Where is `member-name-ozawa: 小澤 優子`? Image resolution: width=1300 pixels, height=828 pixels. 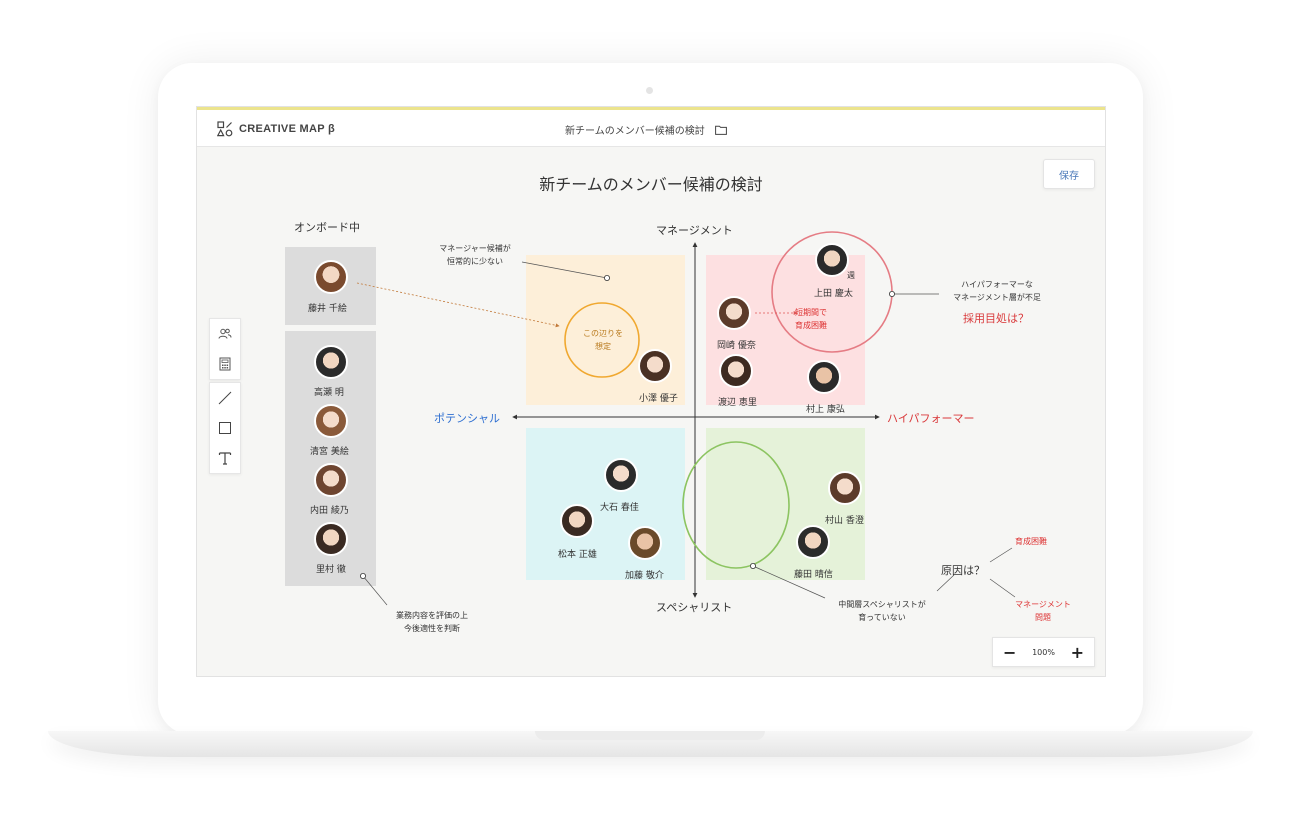
member-name-ozawa: 小澤 優子 is located at coordinates (658, 399).